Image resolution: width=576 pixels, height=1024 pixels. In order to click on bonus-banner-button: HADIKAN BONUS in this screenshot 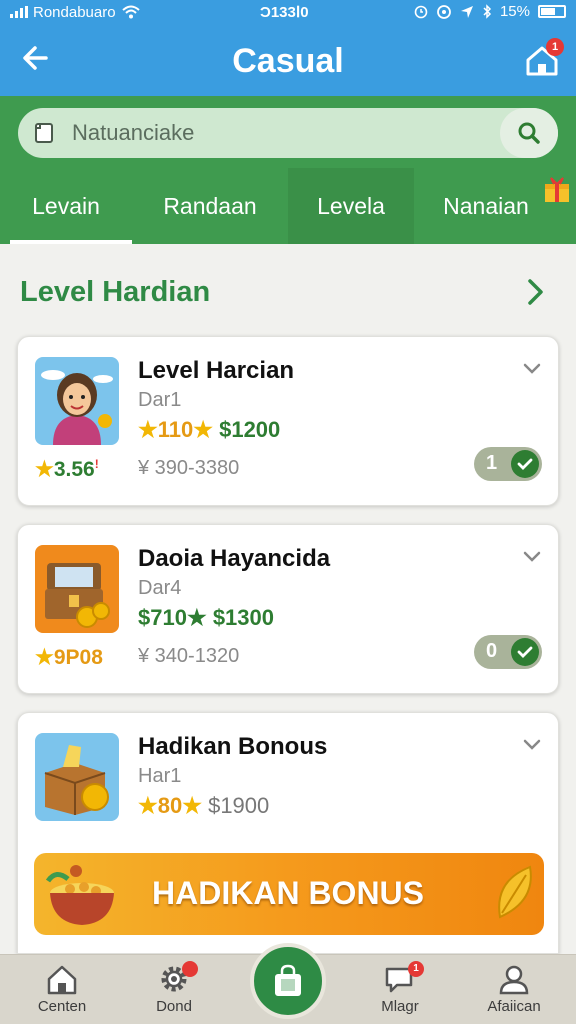, I will do `click(289, 894)`.